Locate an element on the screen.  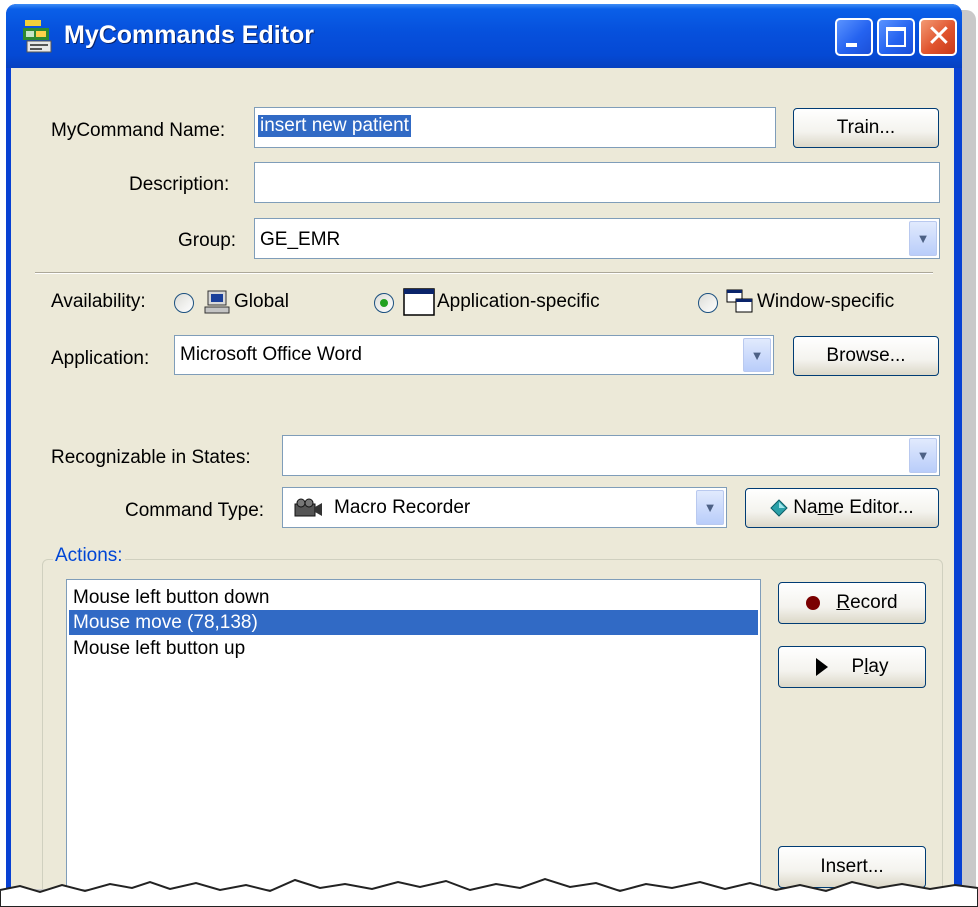
record-label: Record is located at coordinates (867, 602).